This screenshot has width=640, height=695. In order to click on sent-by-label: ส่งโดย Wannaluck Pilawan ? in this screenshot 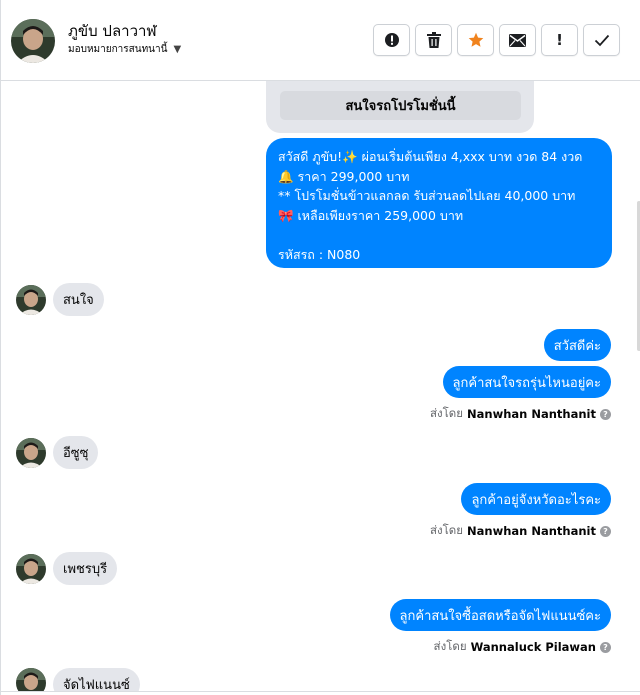, I will do `click(522, 647)`.